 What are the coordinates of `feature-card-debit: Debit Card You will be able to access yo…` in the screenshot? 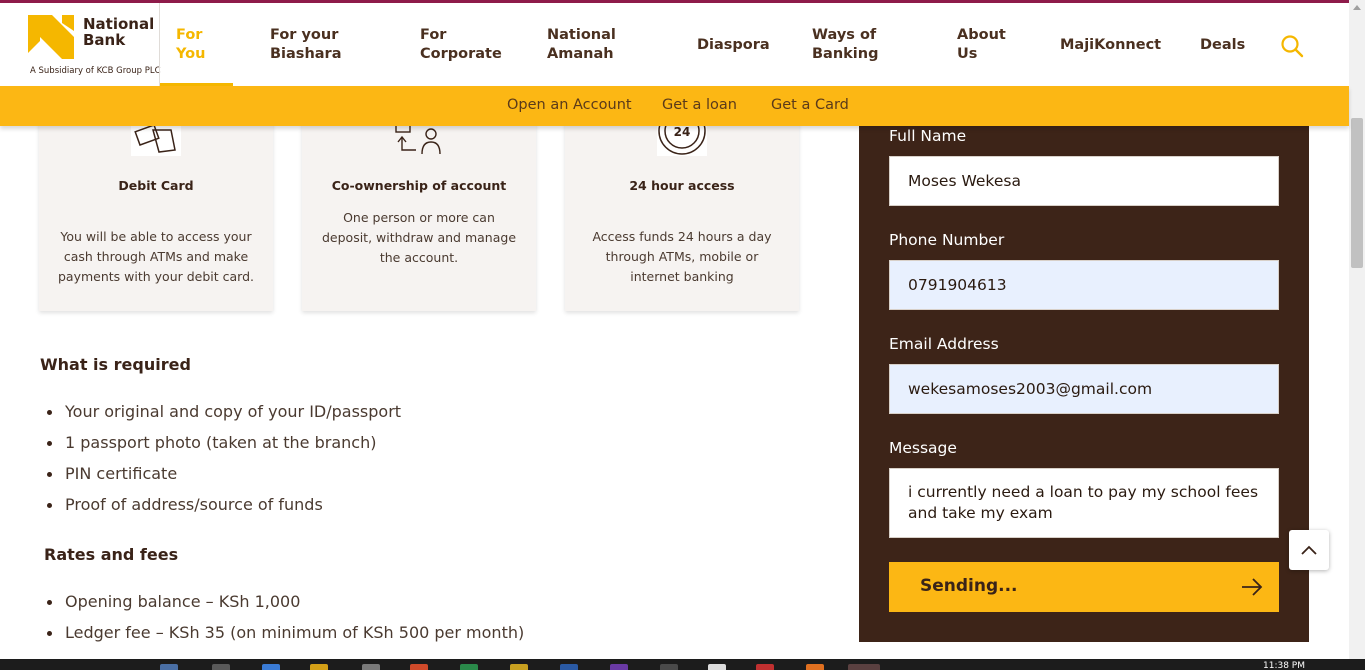 It's located at (156, 205).